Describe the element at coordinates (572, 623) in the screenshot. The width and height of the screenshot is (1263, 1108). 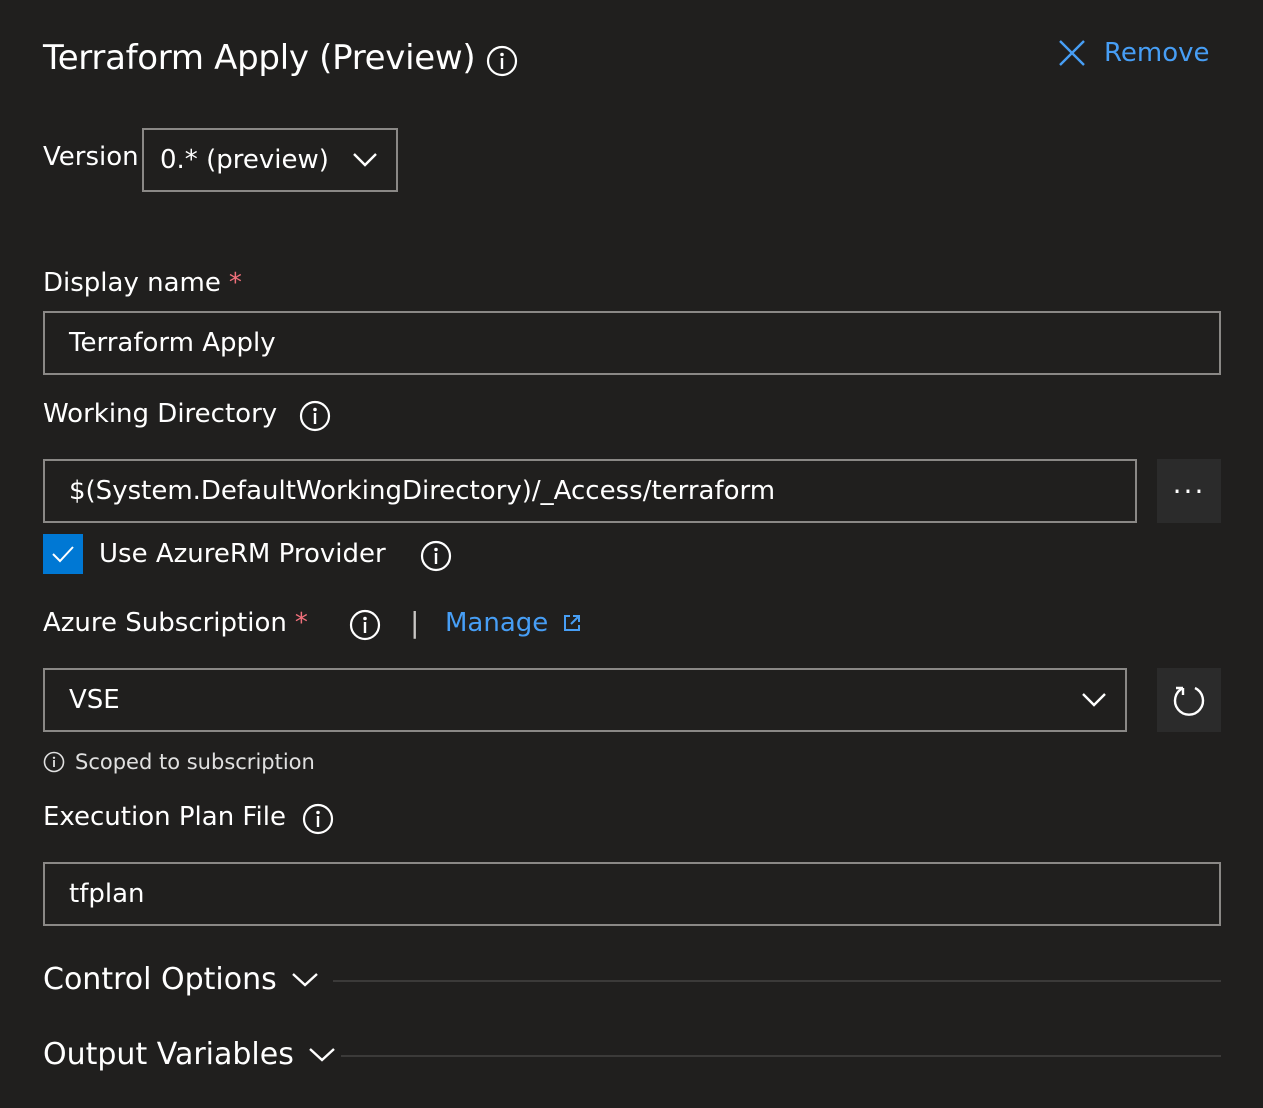
I see `external-link-icon` at that location.